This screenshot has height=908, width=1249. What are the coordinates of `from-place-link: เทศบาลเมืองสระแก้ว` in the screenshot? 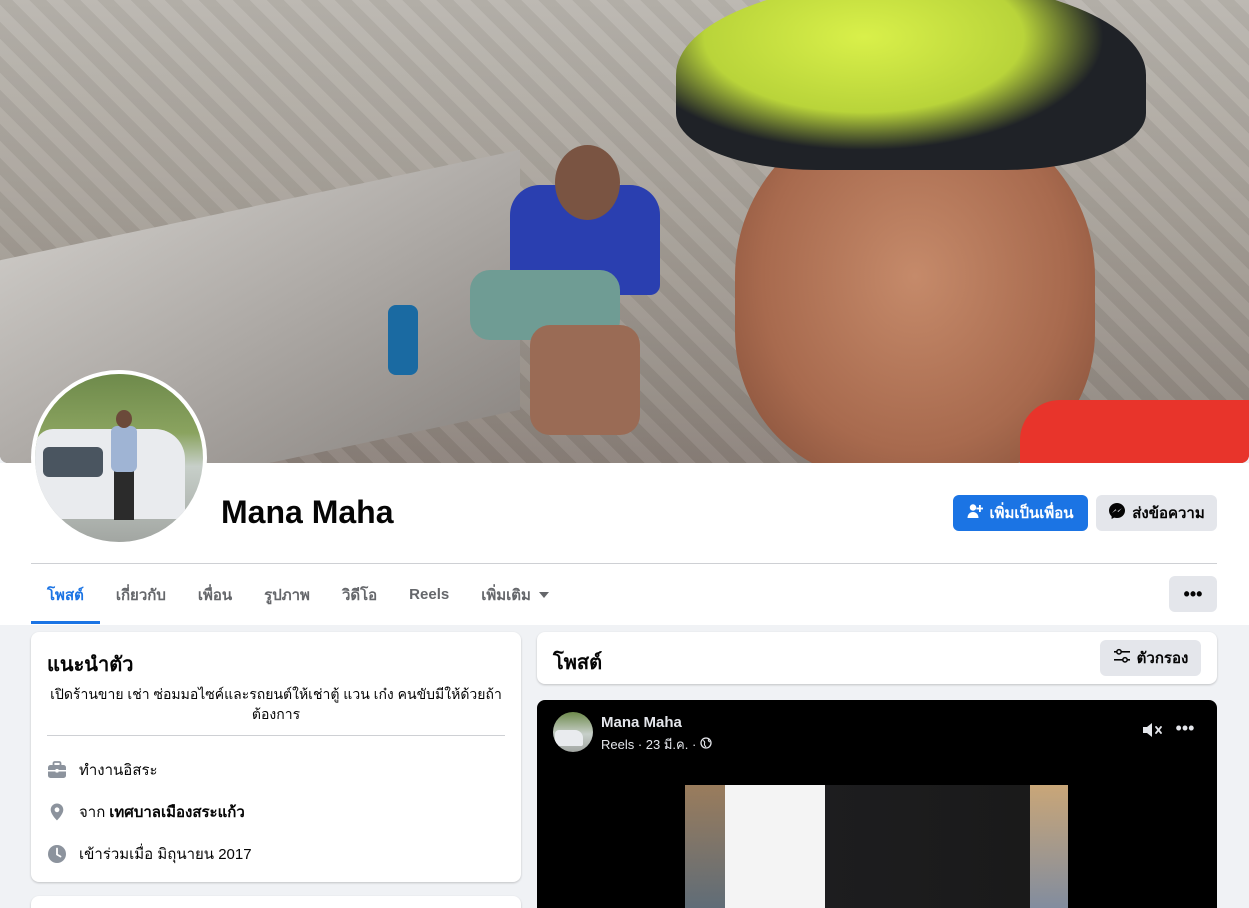 It's located at (176, 812).